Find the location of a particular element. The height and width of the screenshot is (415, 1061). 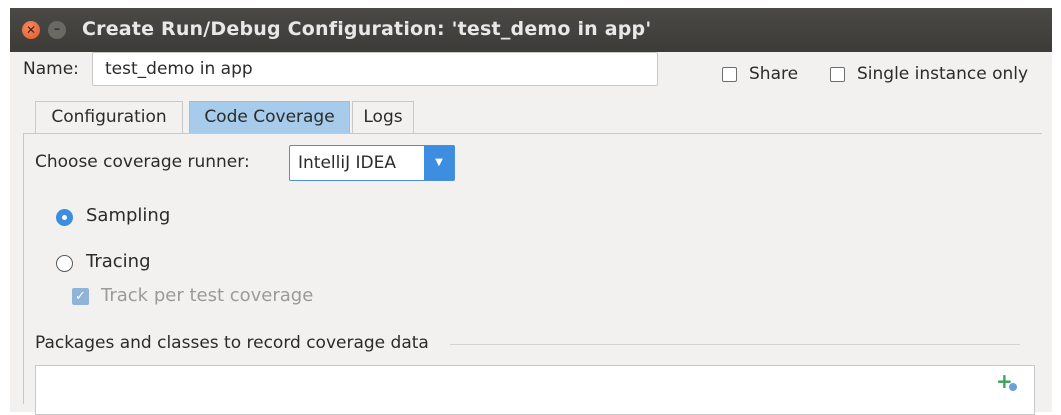

section-divider is located at coordinates (735, 344).